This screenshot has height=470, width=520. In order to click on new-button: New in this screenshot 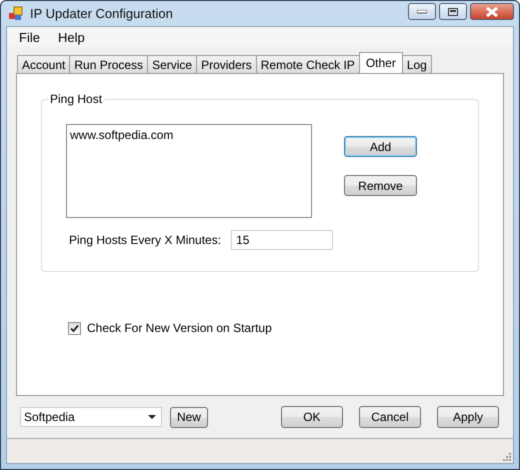, I will do `click(189, 417)`.